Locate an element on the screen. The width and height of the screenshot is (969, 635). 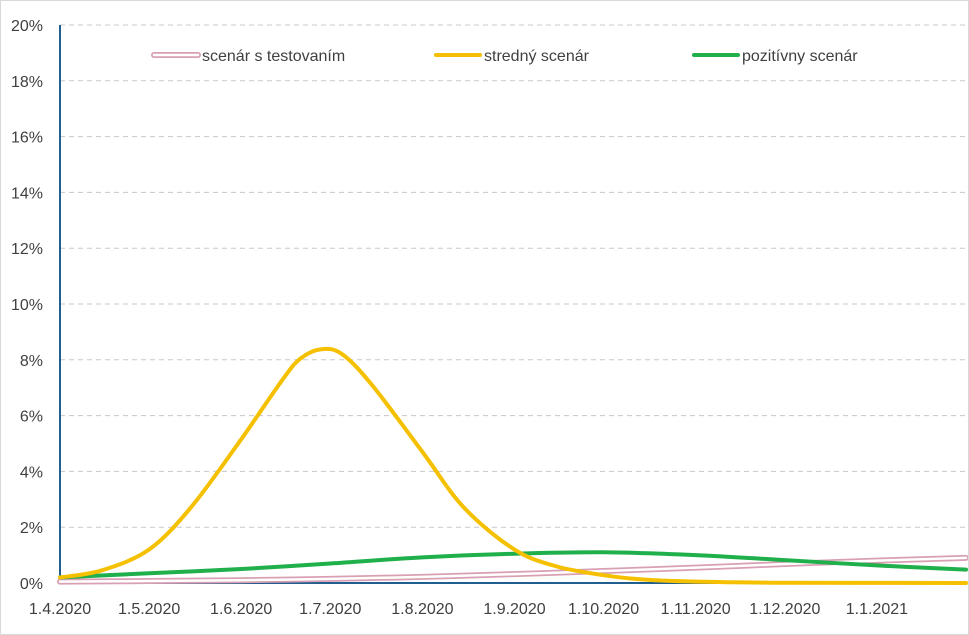
y-axis: 0% 2% 4% 6% 8% 10% 12% 14% 16% 18% 20% is located at coordinates (36, 305).